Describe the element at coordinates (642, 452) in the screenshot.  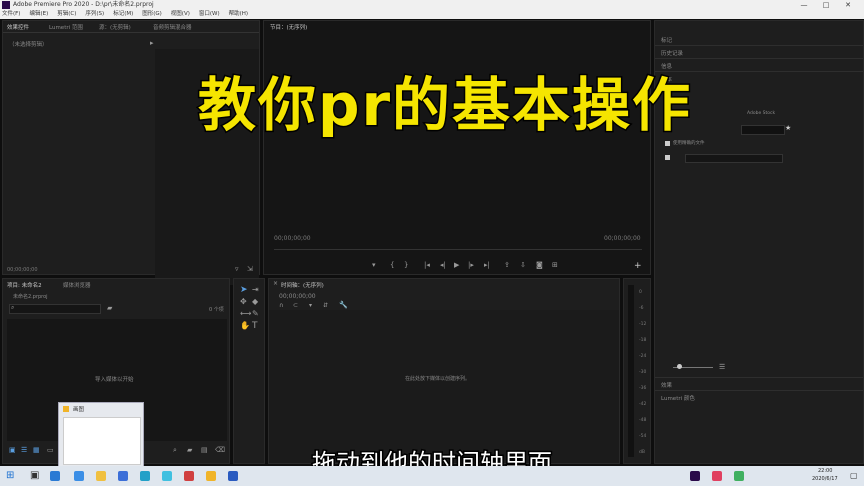
I see `meter-label: dB` at that location.